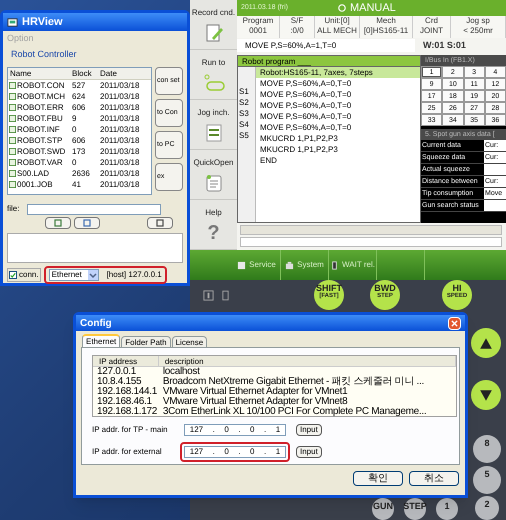 The width and height of the screenshot is (506, 520). Describe the element at coordinates (13, 275) in the screenshot. I see `checkbox` at that location.